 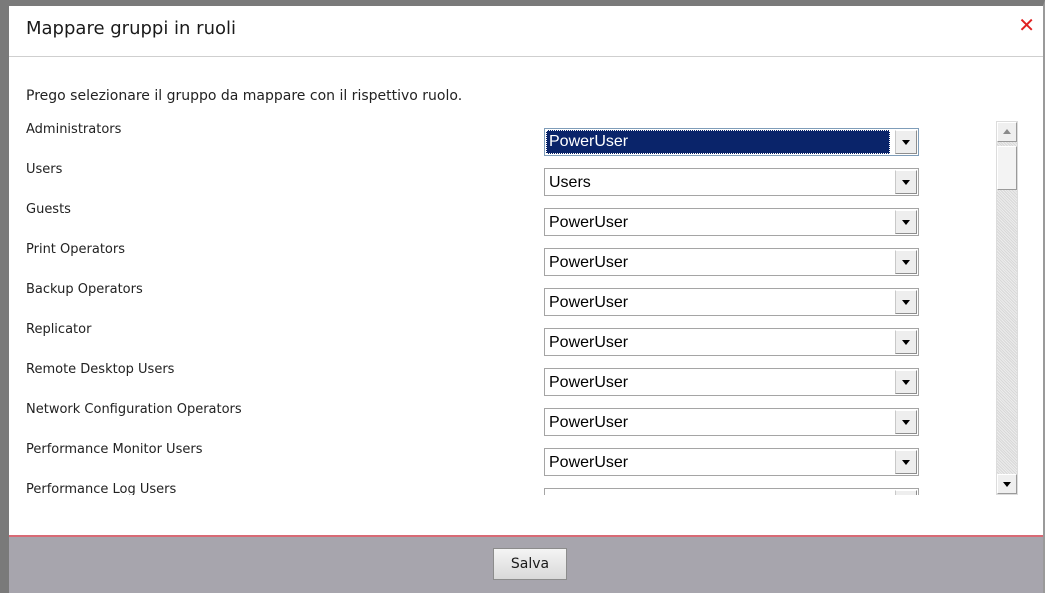 I want to click on dialog-title: Mappare gruppi in ruoli, so click(x=131, y=28).